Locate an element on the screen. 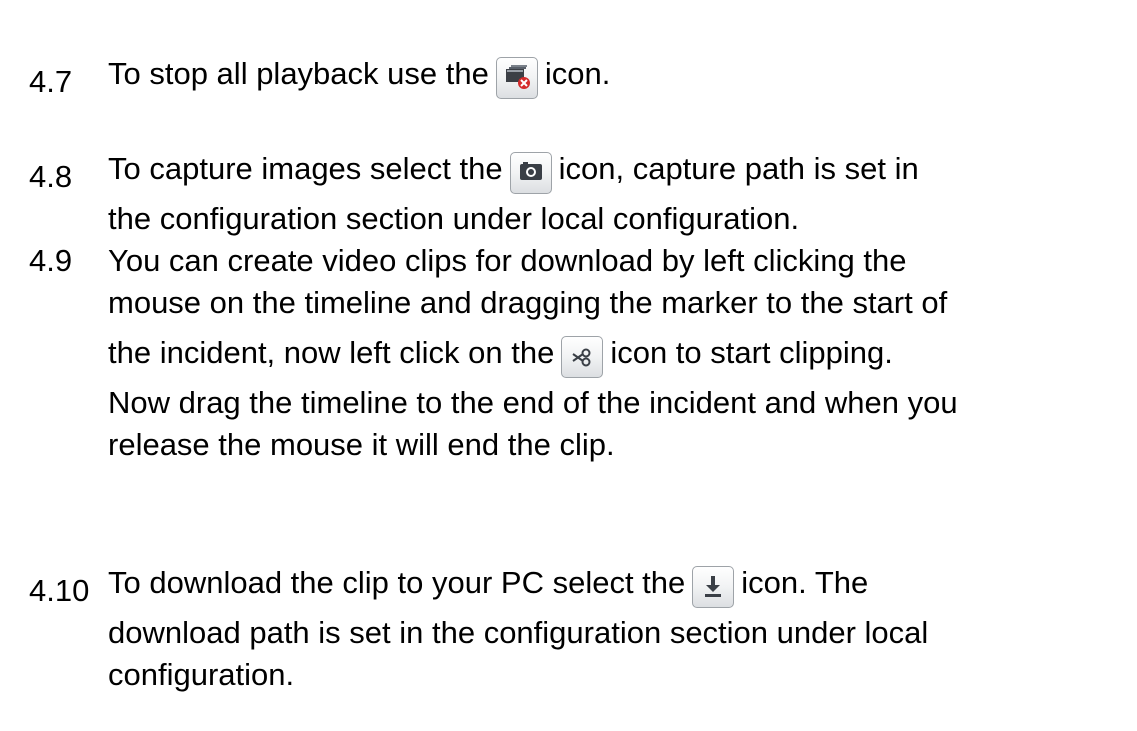 This screenshot has width=1137, height=731. text-segment: To capture images select the is located at coordinates (305, 168).